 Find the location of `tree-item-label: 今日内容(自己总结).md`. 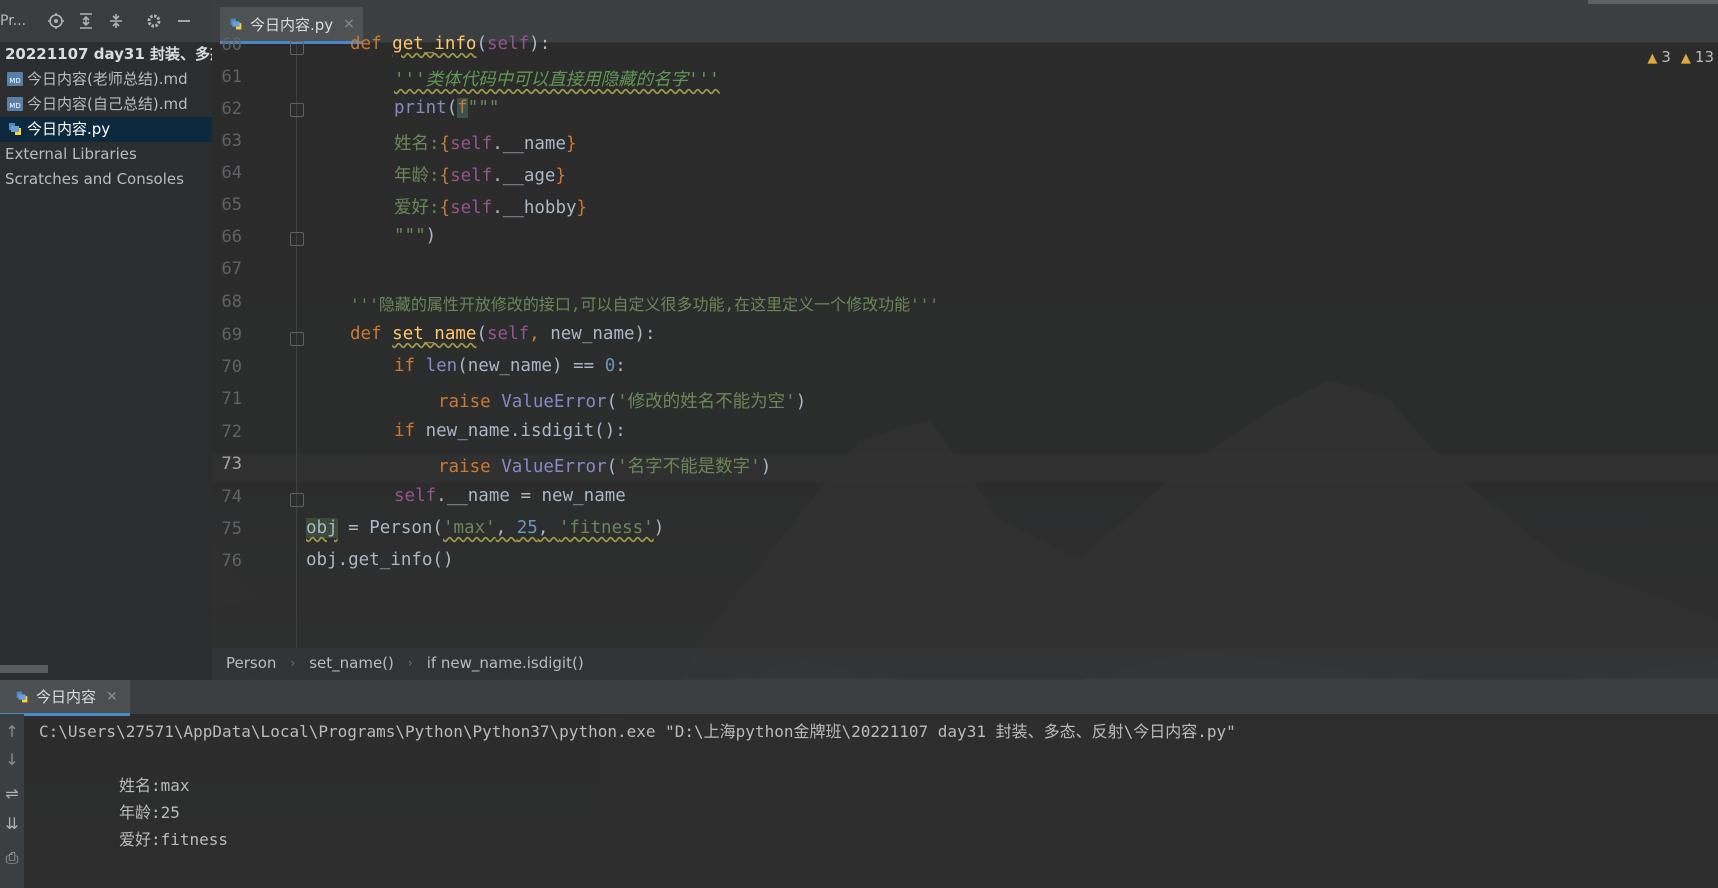

tree-item-label: 今日内容(自己总结).md is located at coordinates (107, 104).